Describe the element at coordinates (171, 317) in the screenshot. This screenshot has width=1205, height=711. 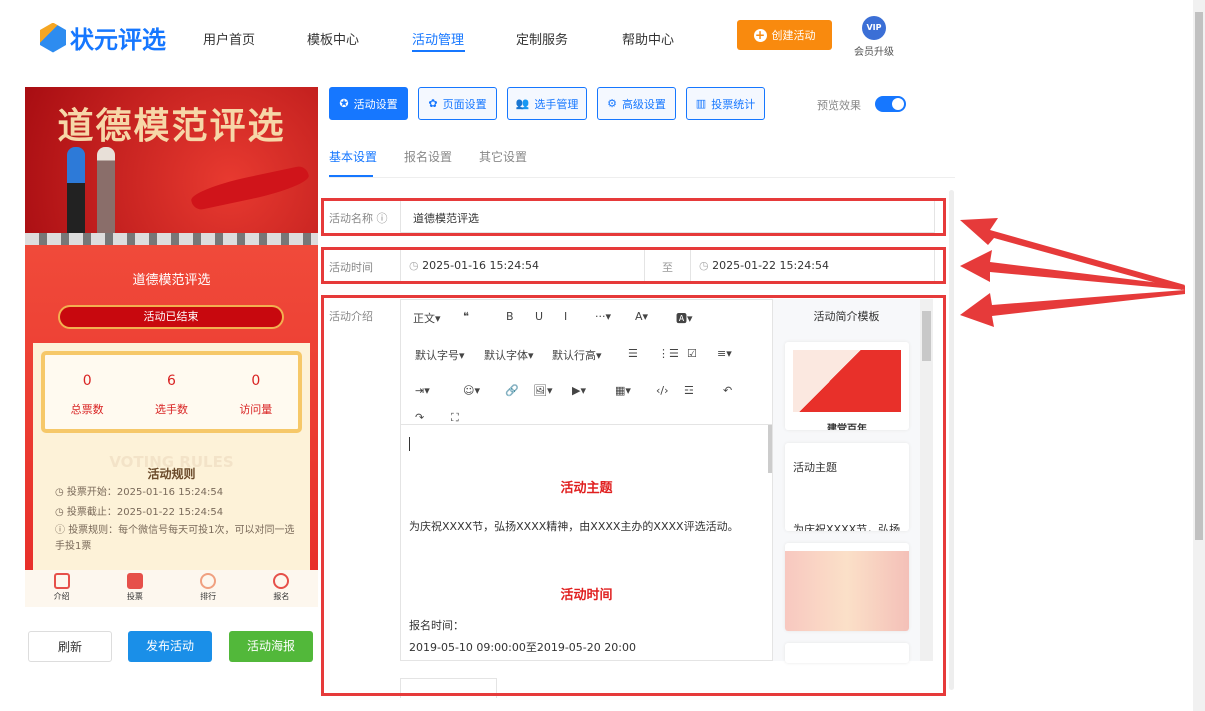
I see `status-badge: 活动已结束` at that location.